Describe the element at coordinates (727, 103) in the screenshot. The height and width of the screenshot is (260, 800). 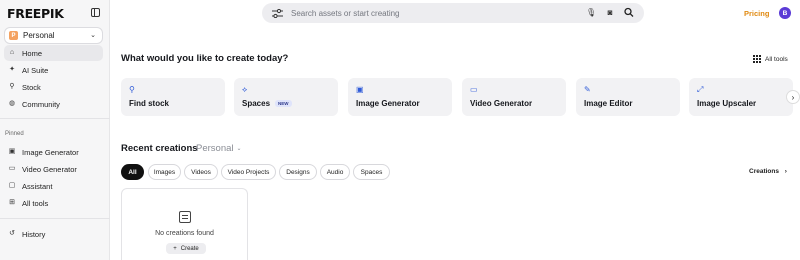
I see `tool-card-label: Image Upscaler` at that location.